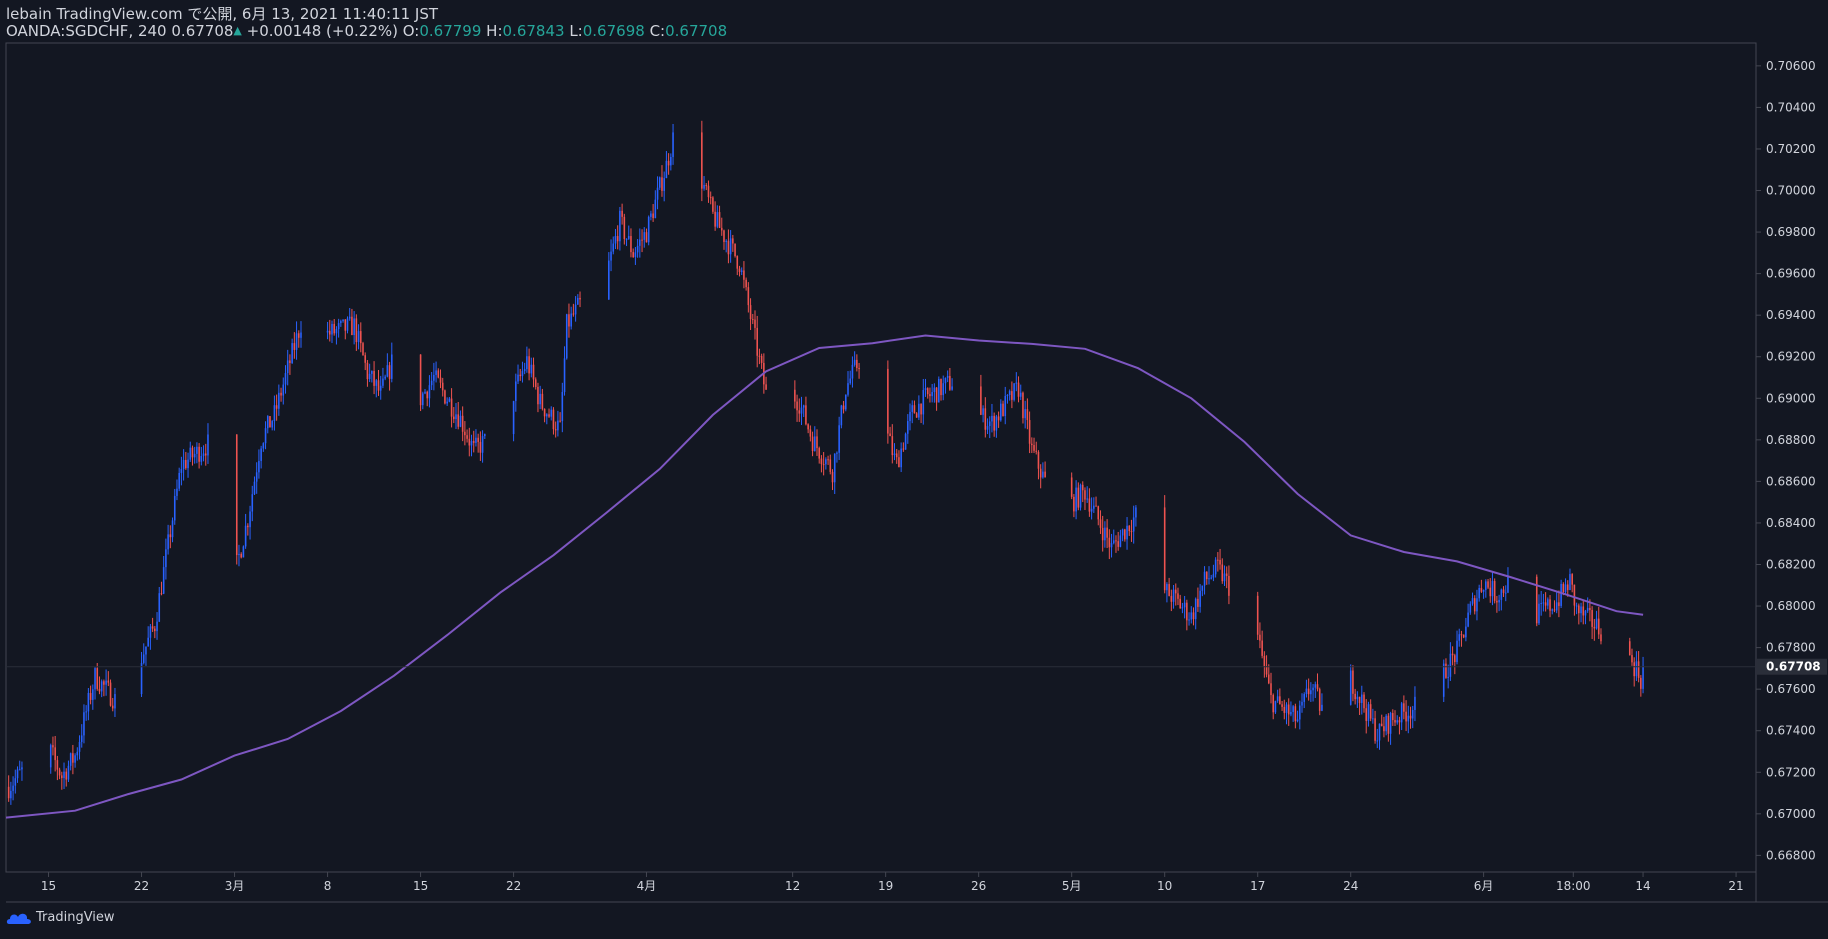 Image resolution: width=1828 pixels, height=939 pixels. Describe the element at coordinates (1791, 440) in the screenshot. I see `y-tick-label: 0.68800` at that location.